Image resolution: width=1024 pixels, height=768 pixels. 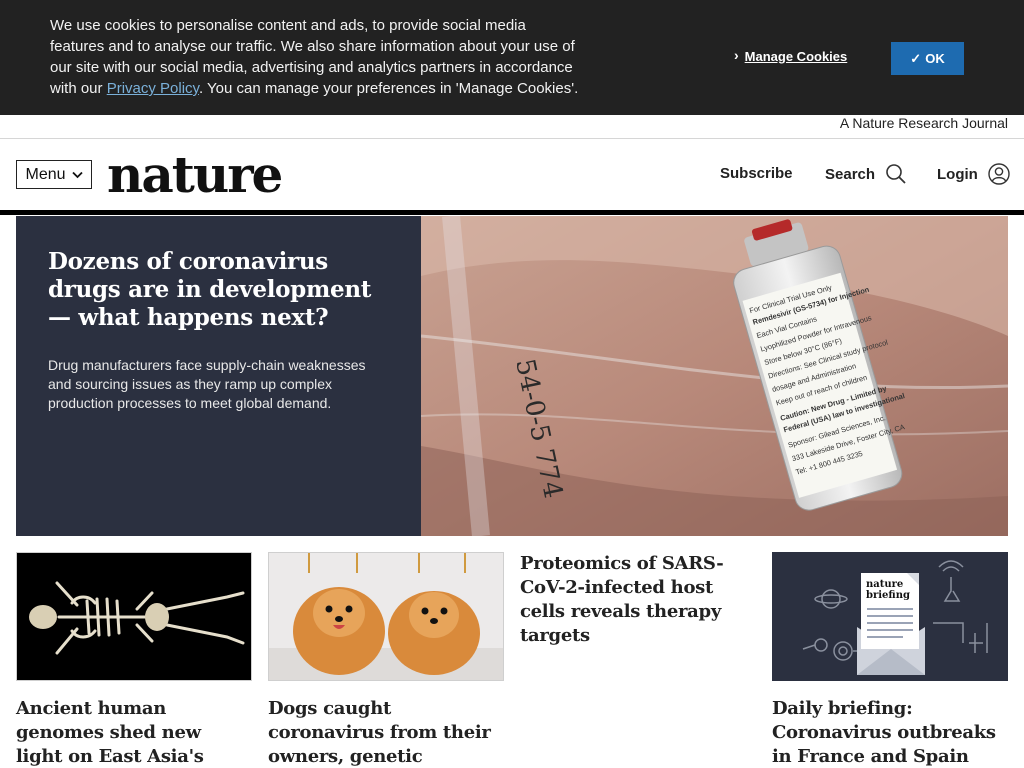 What do you see at coordinates (153, 88) in the screenshot?
I see `privacy-policy-link: Privacy Policy` at bounding box center [153, 88].